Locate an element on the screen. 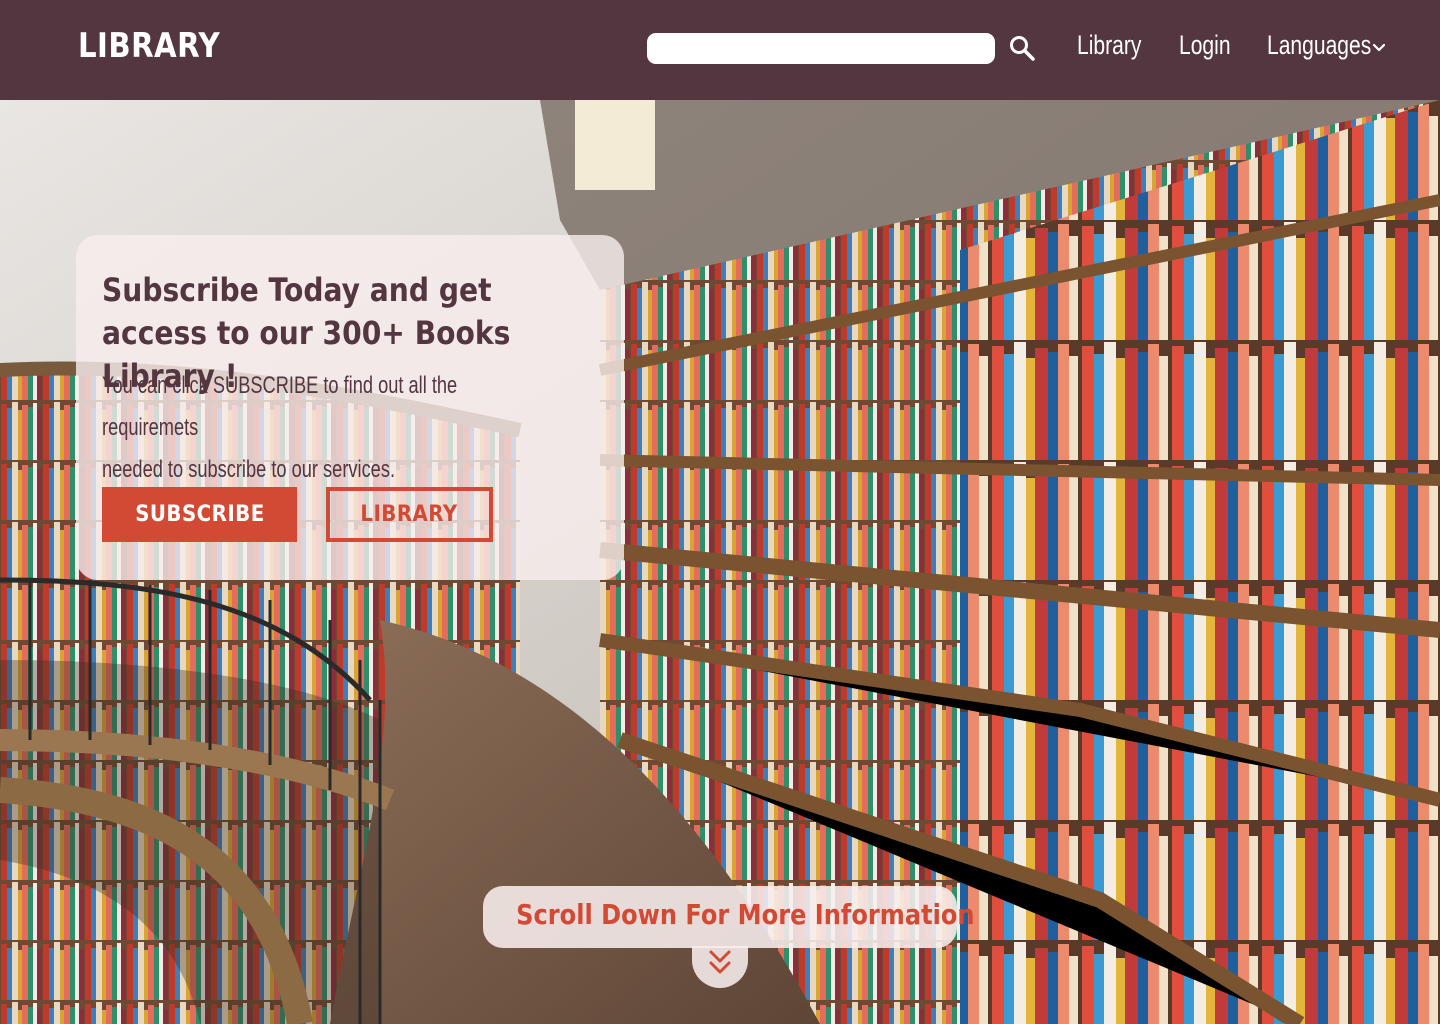 This screenshot has width=1440, height=1024. subscribe-description-line-2: needed to subscribe to our services. is located at coordinates (249, 469).